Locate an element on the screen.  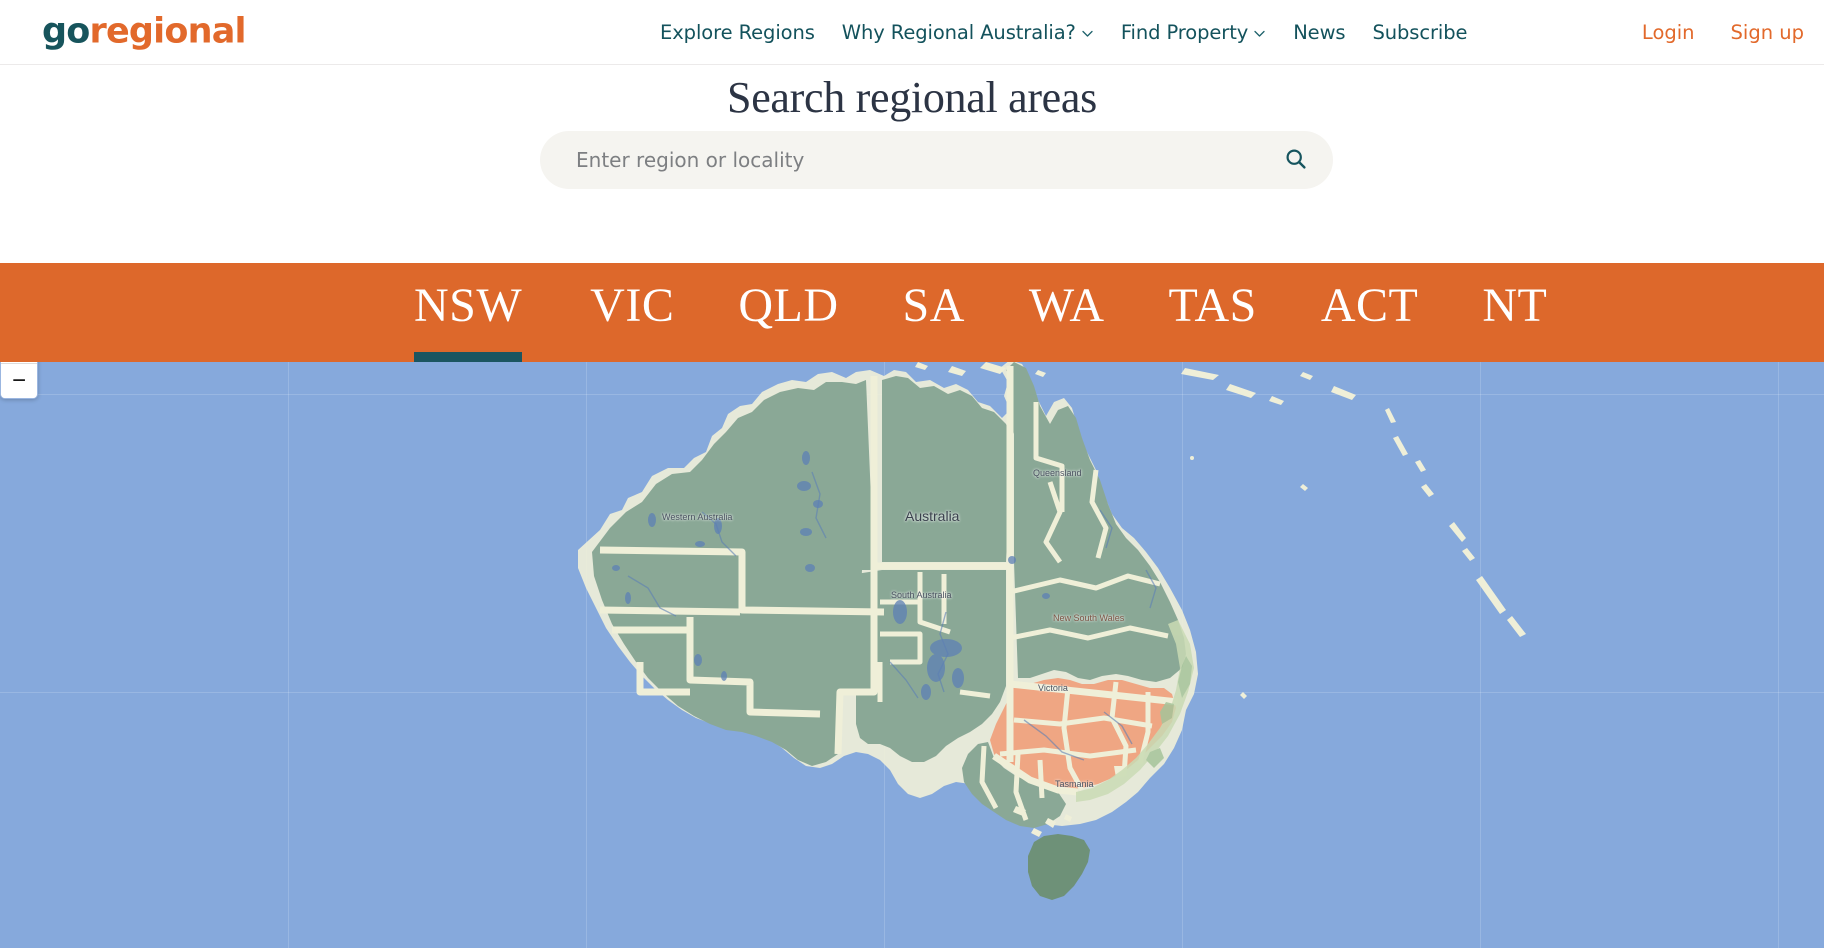
nav-label: Subscribe is located at coordinates (1420, 32).